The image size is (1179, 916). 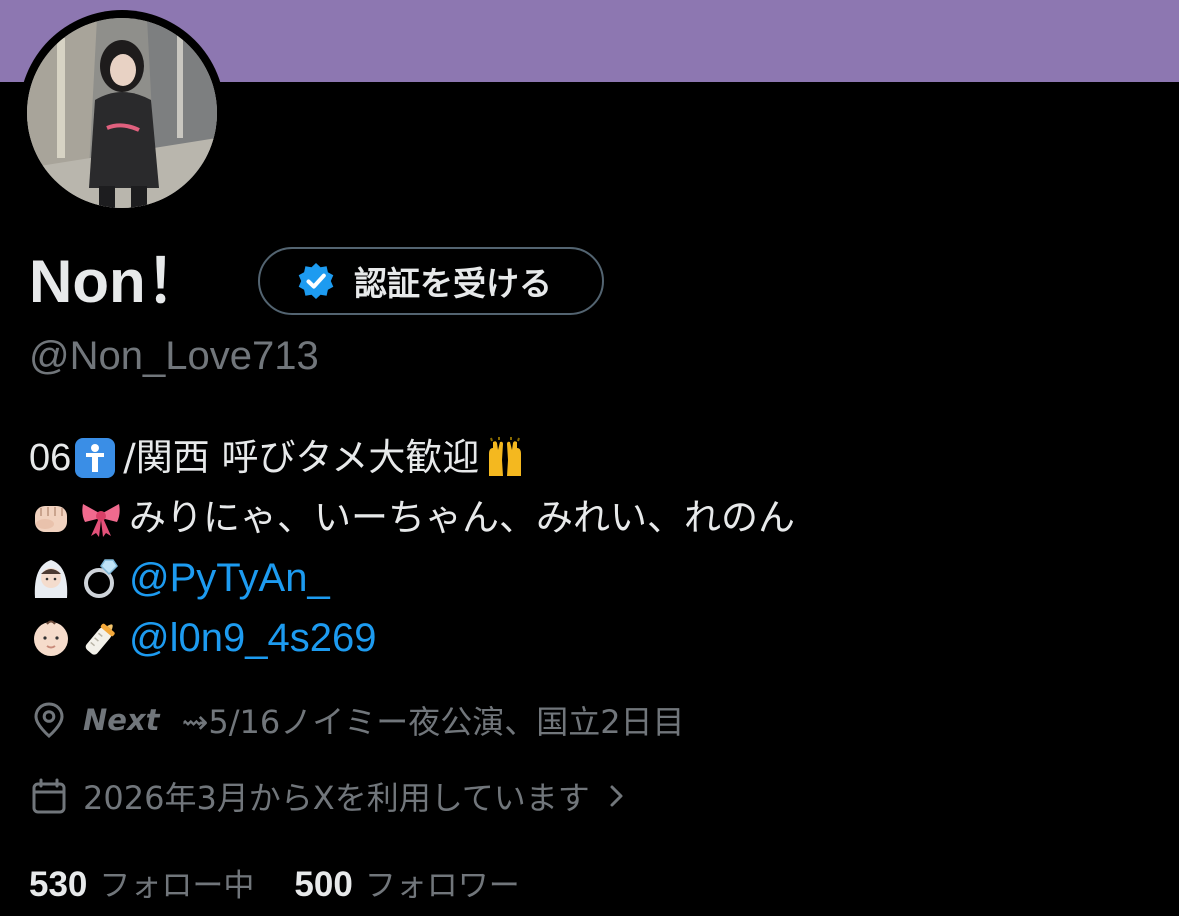 I want to click on following-label: フォロー中, so click(x=177, y=885).